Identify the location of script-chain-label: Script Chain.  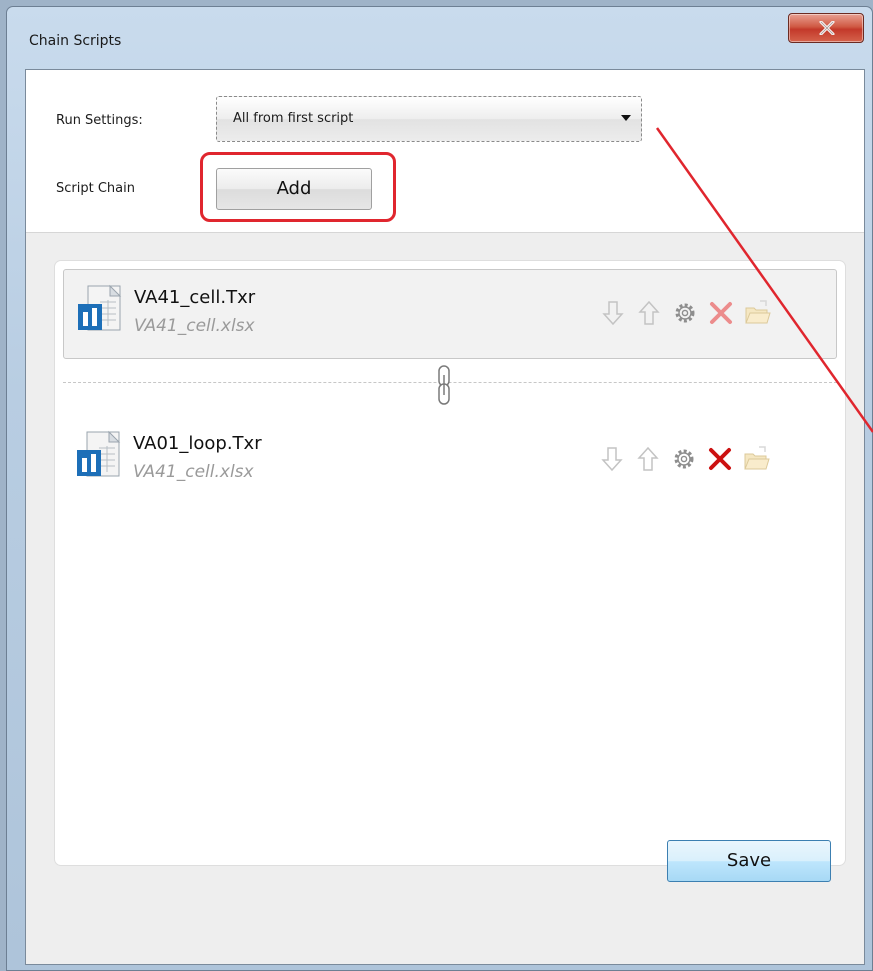
(95, 188).